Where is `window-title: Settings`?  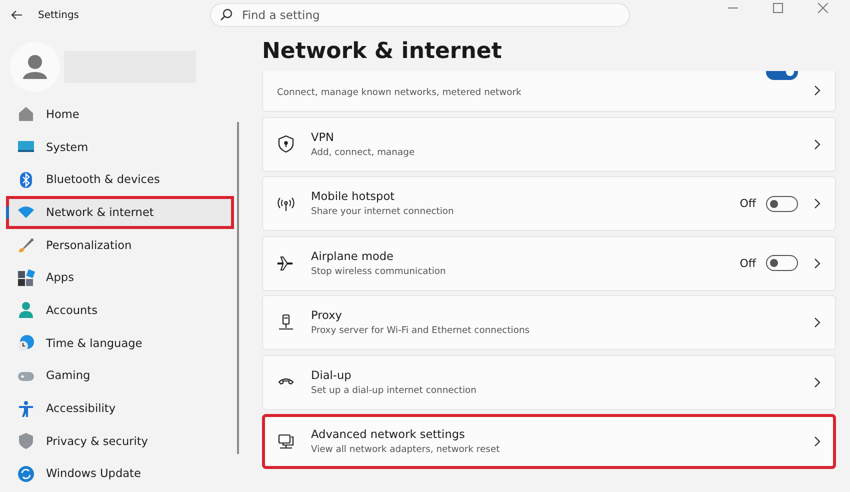
window-title: Settings is located at coordinates (59, 15).